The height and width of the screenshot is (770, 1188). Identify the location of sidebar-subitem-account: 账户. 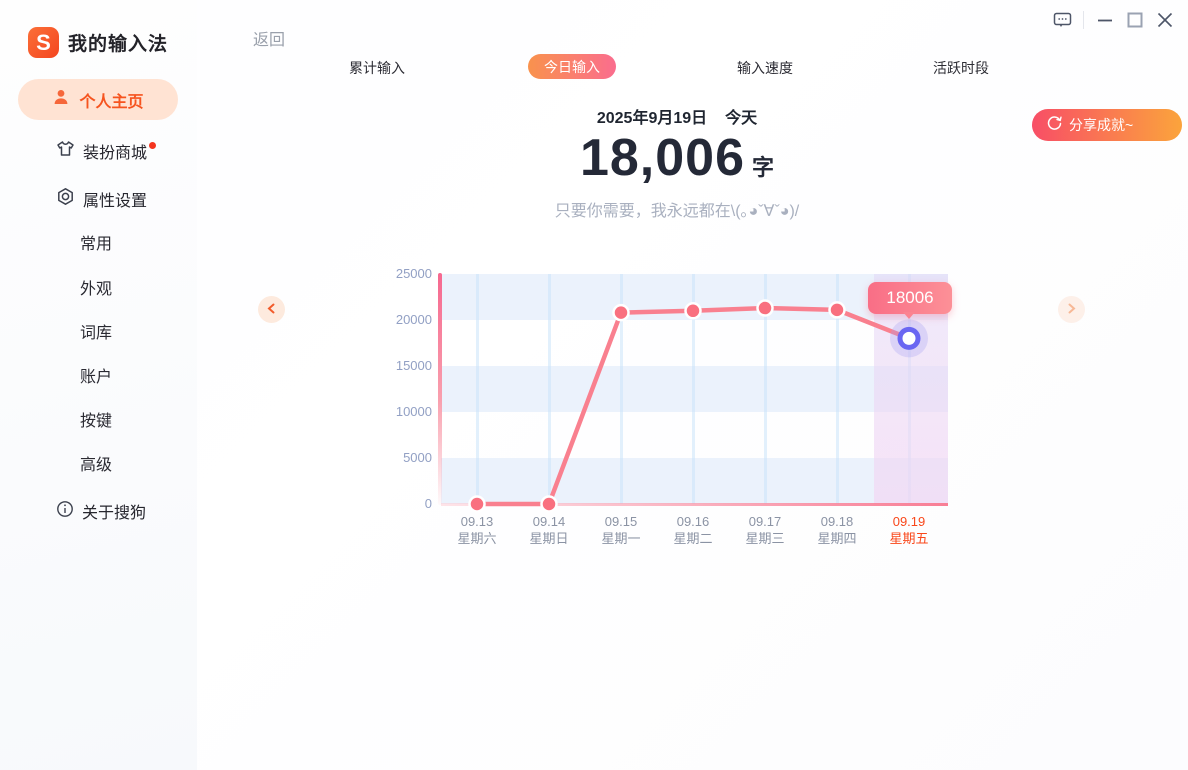
(96, 375).